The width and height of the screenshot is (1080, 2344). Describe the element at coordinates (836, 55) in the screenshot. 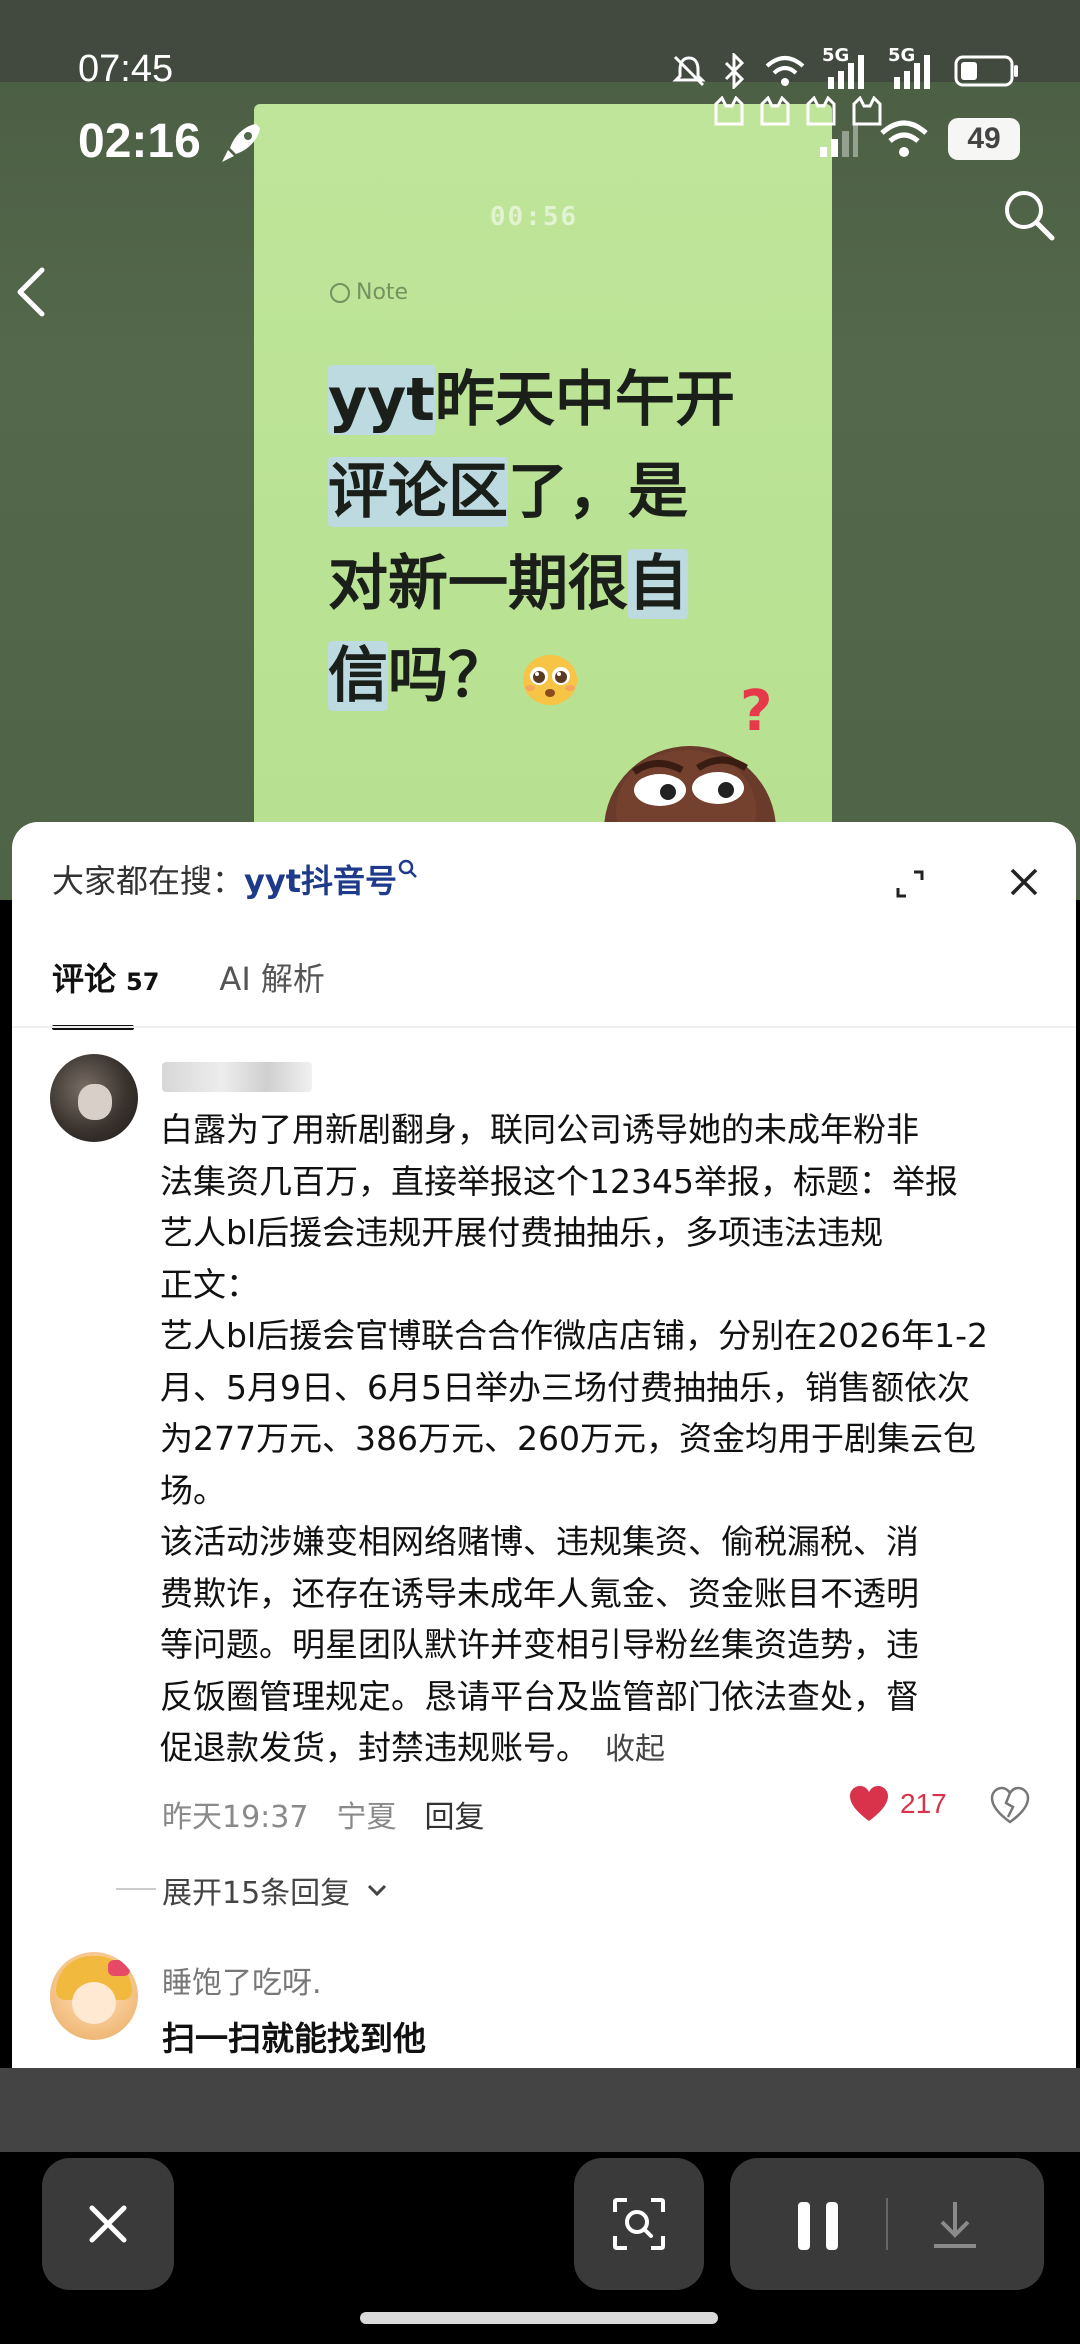

I see `network-label-a: 5G` at that location.